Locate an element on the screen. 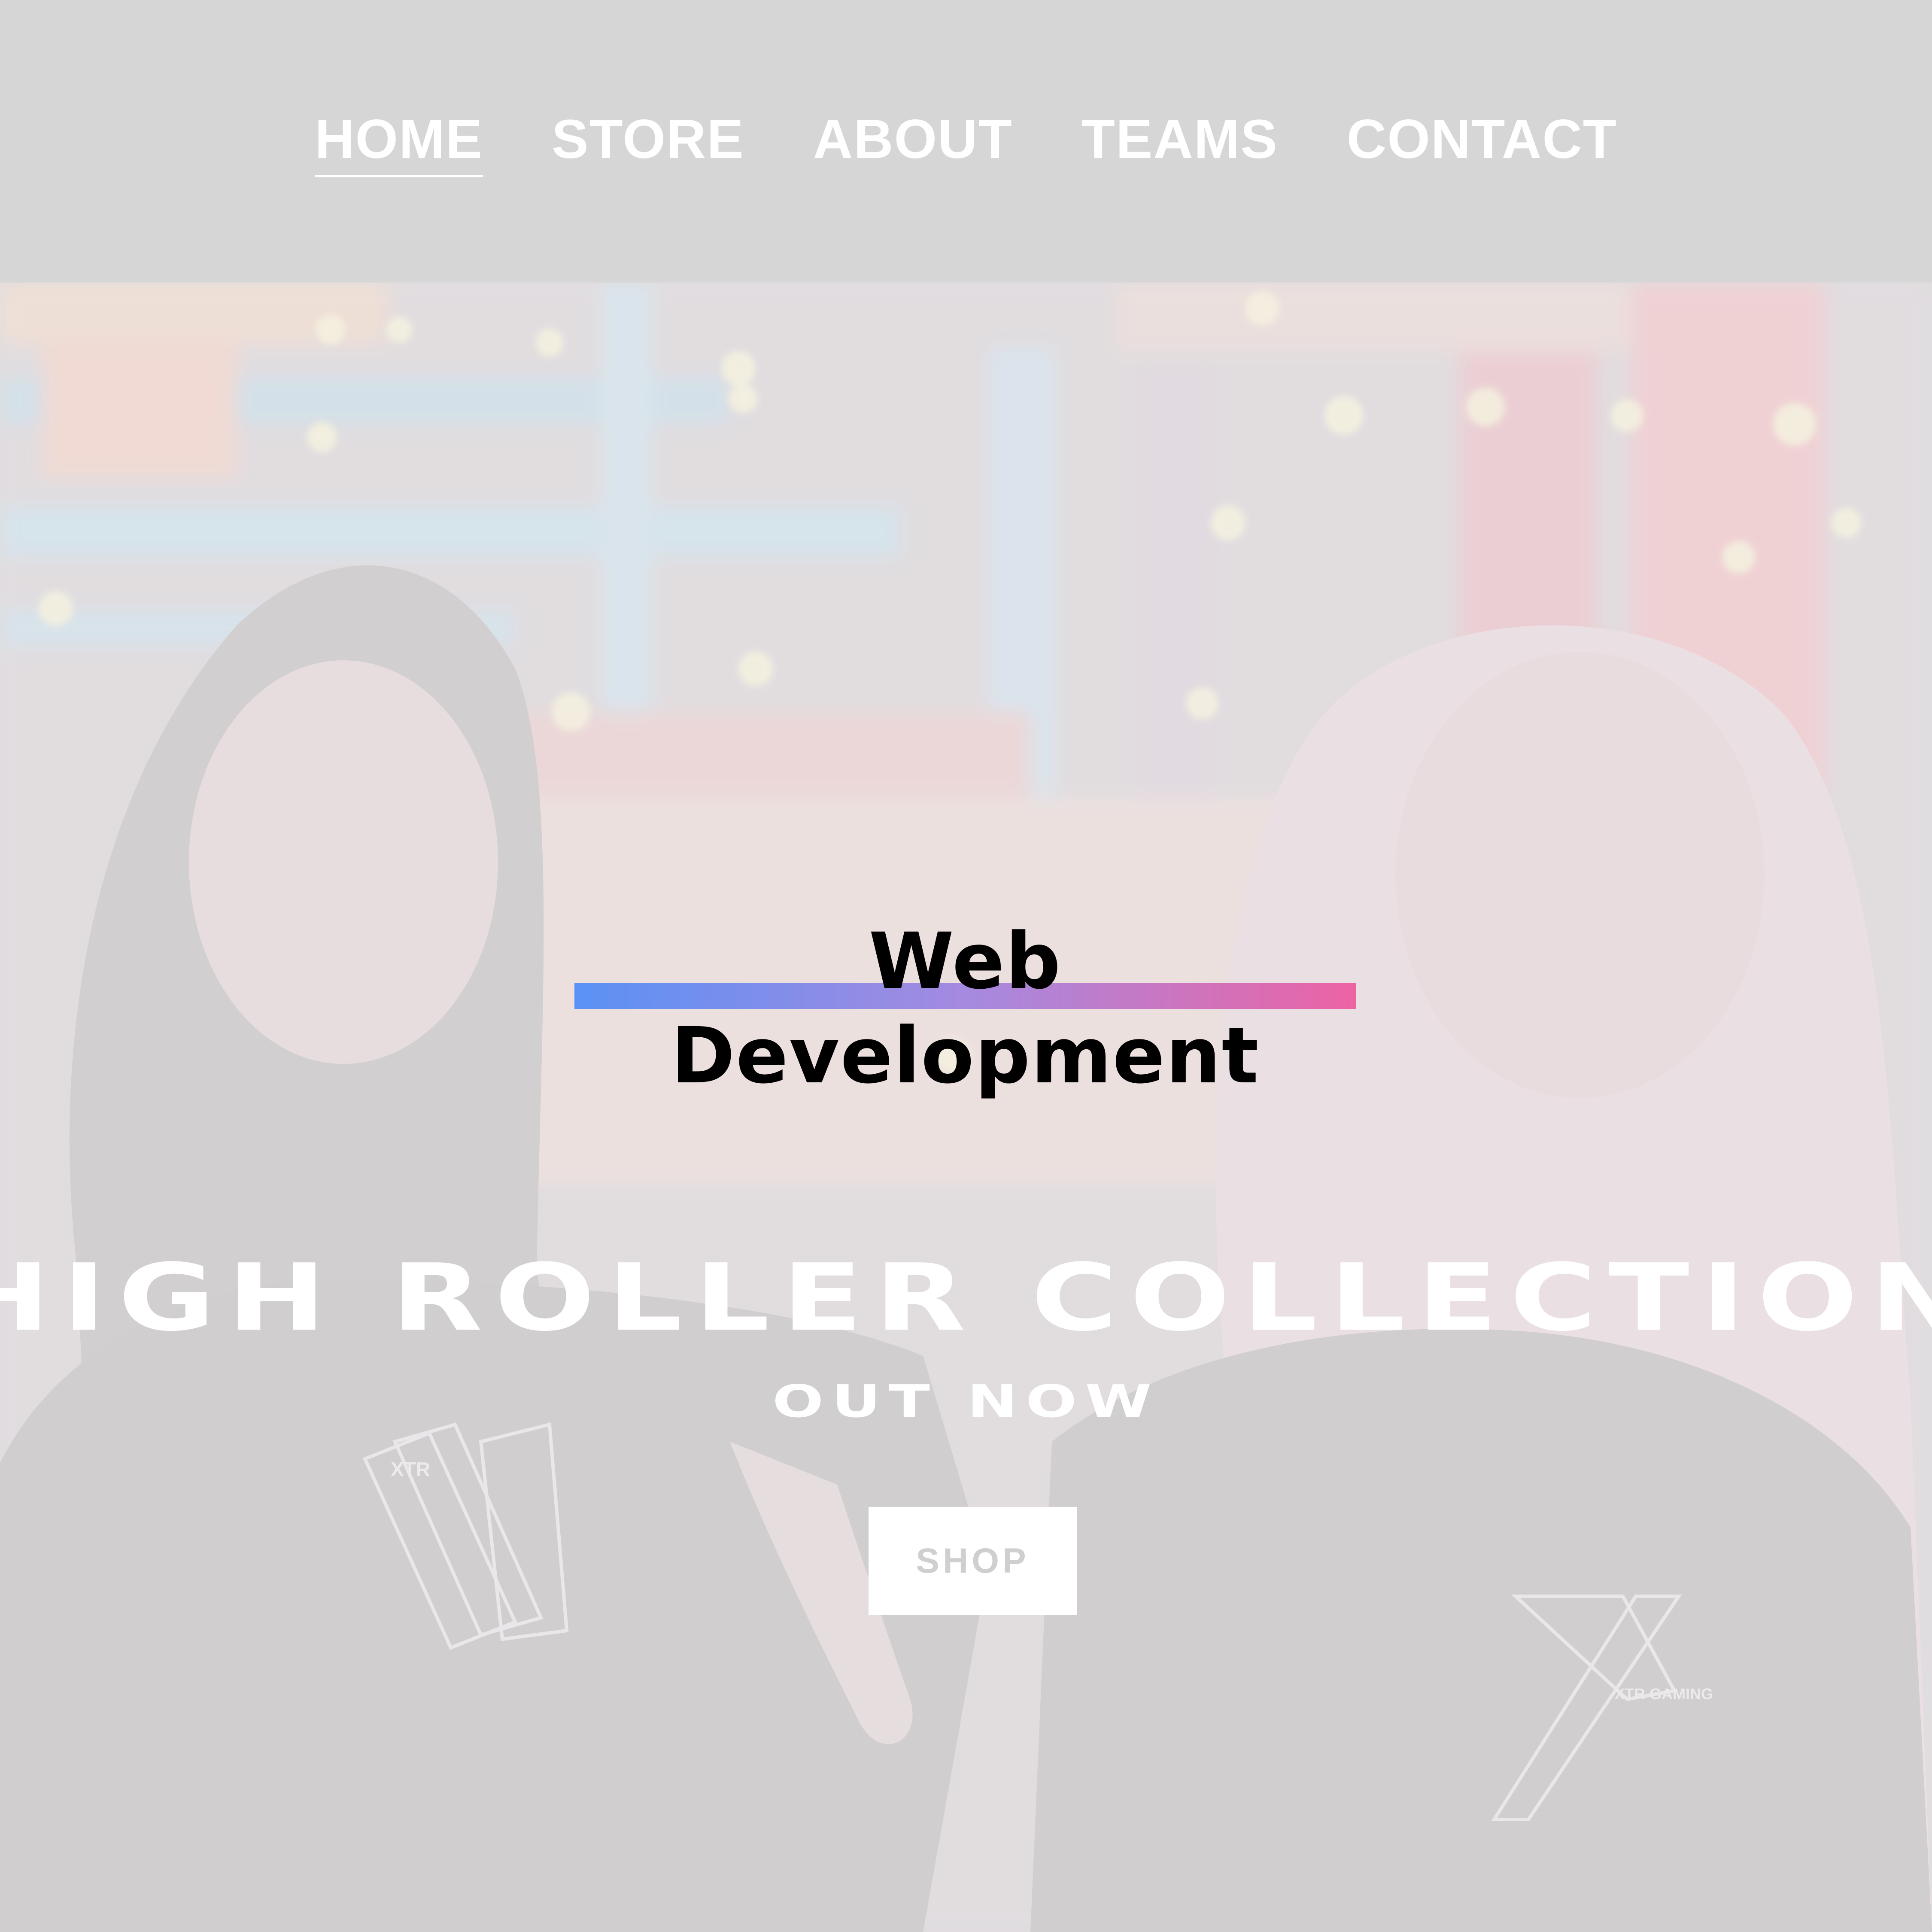 This screenshot has height=1932, width=1932. hero-subtitle: OUT NOW is located at coordinates (966, 1401).